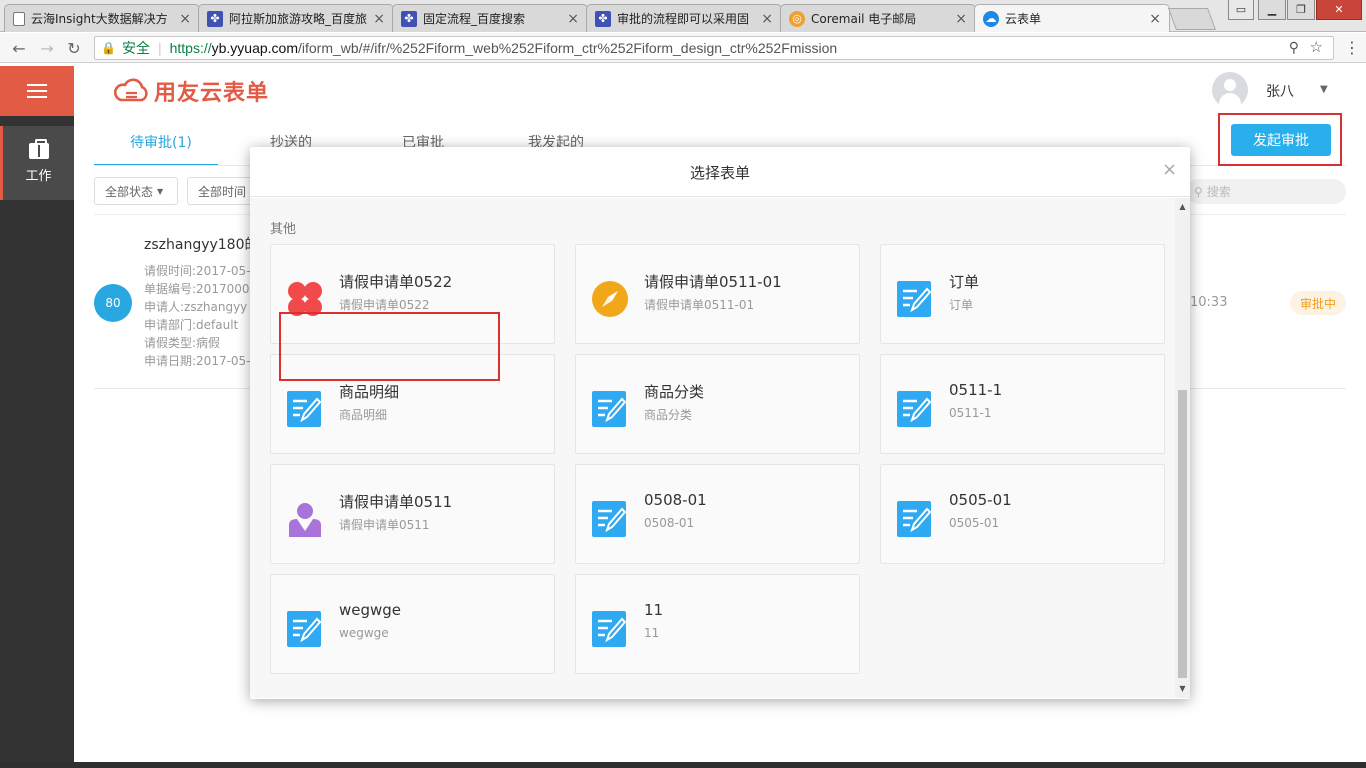 This screenshot has width=1366, height=768. I want to click on sidebar-item-label: 工作, so click(38, 176).